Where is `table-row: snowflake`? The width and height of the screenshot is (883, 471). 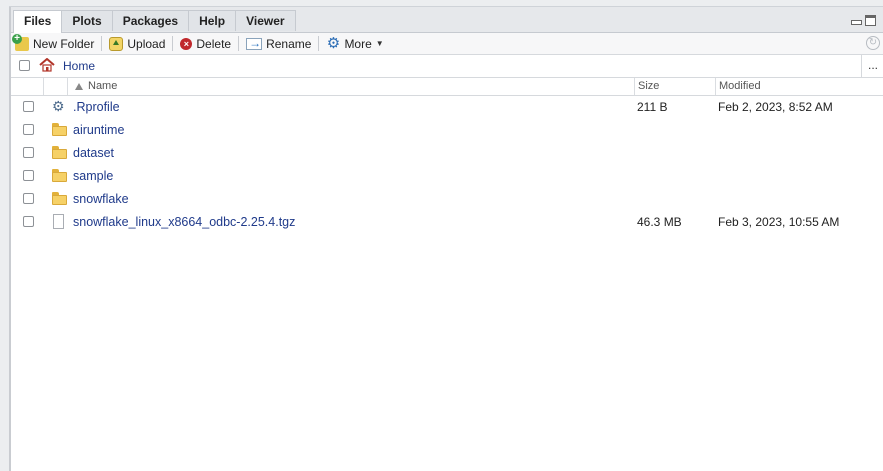 table-row: snowflake is located at coordinates (447, 199).